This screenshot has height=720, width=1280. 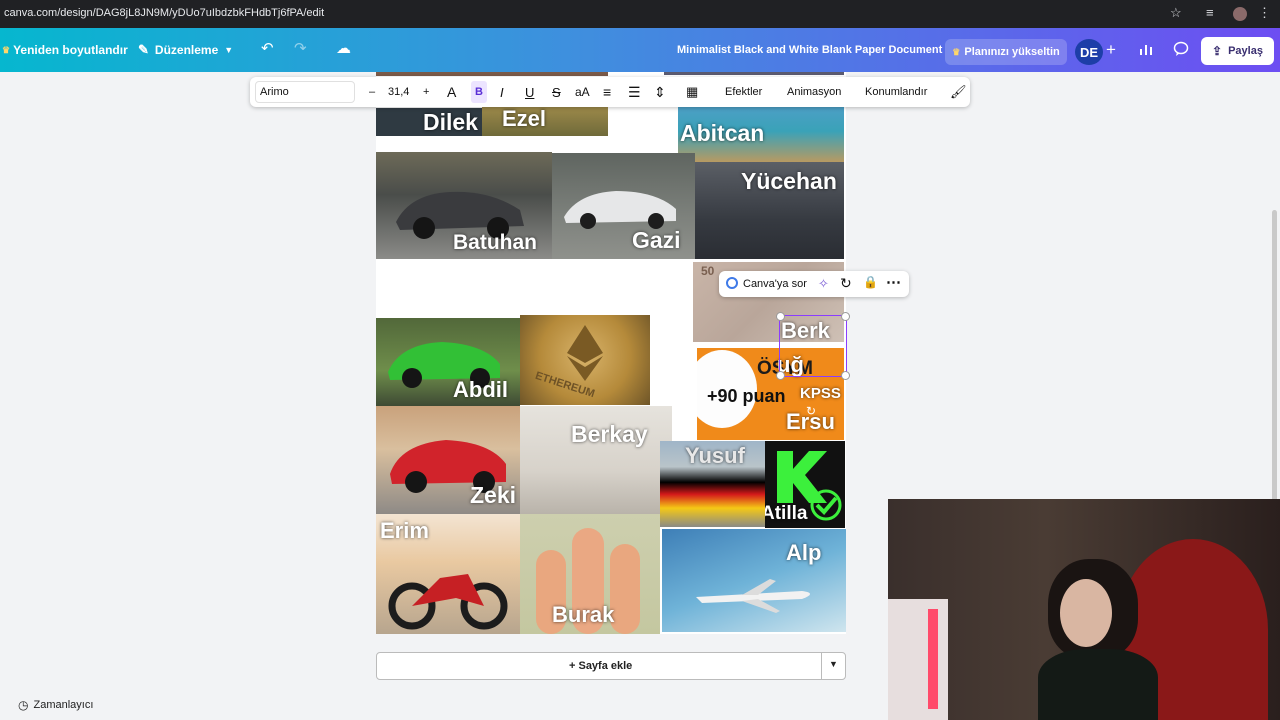 What do you see at coordinates (601, 666) in the screenshot?
I see `add-page-label: + Sayfa ekle` at bounding box center [601, 666].